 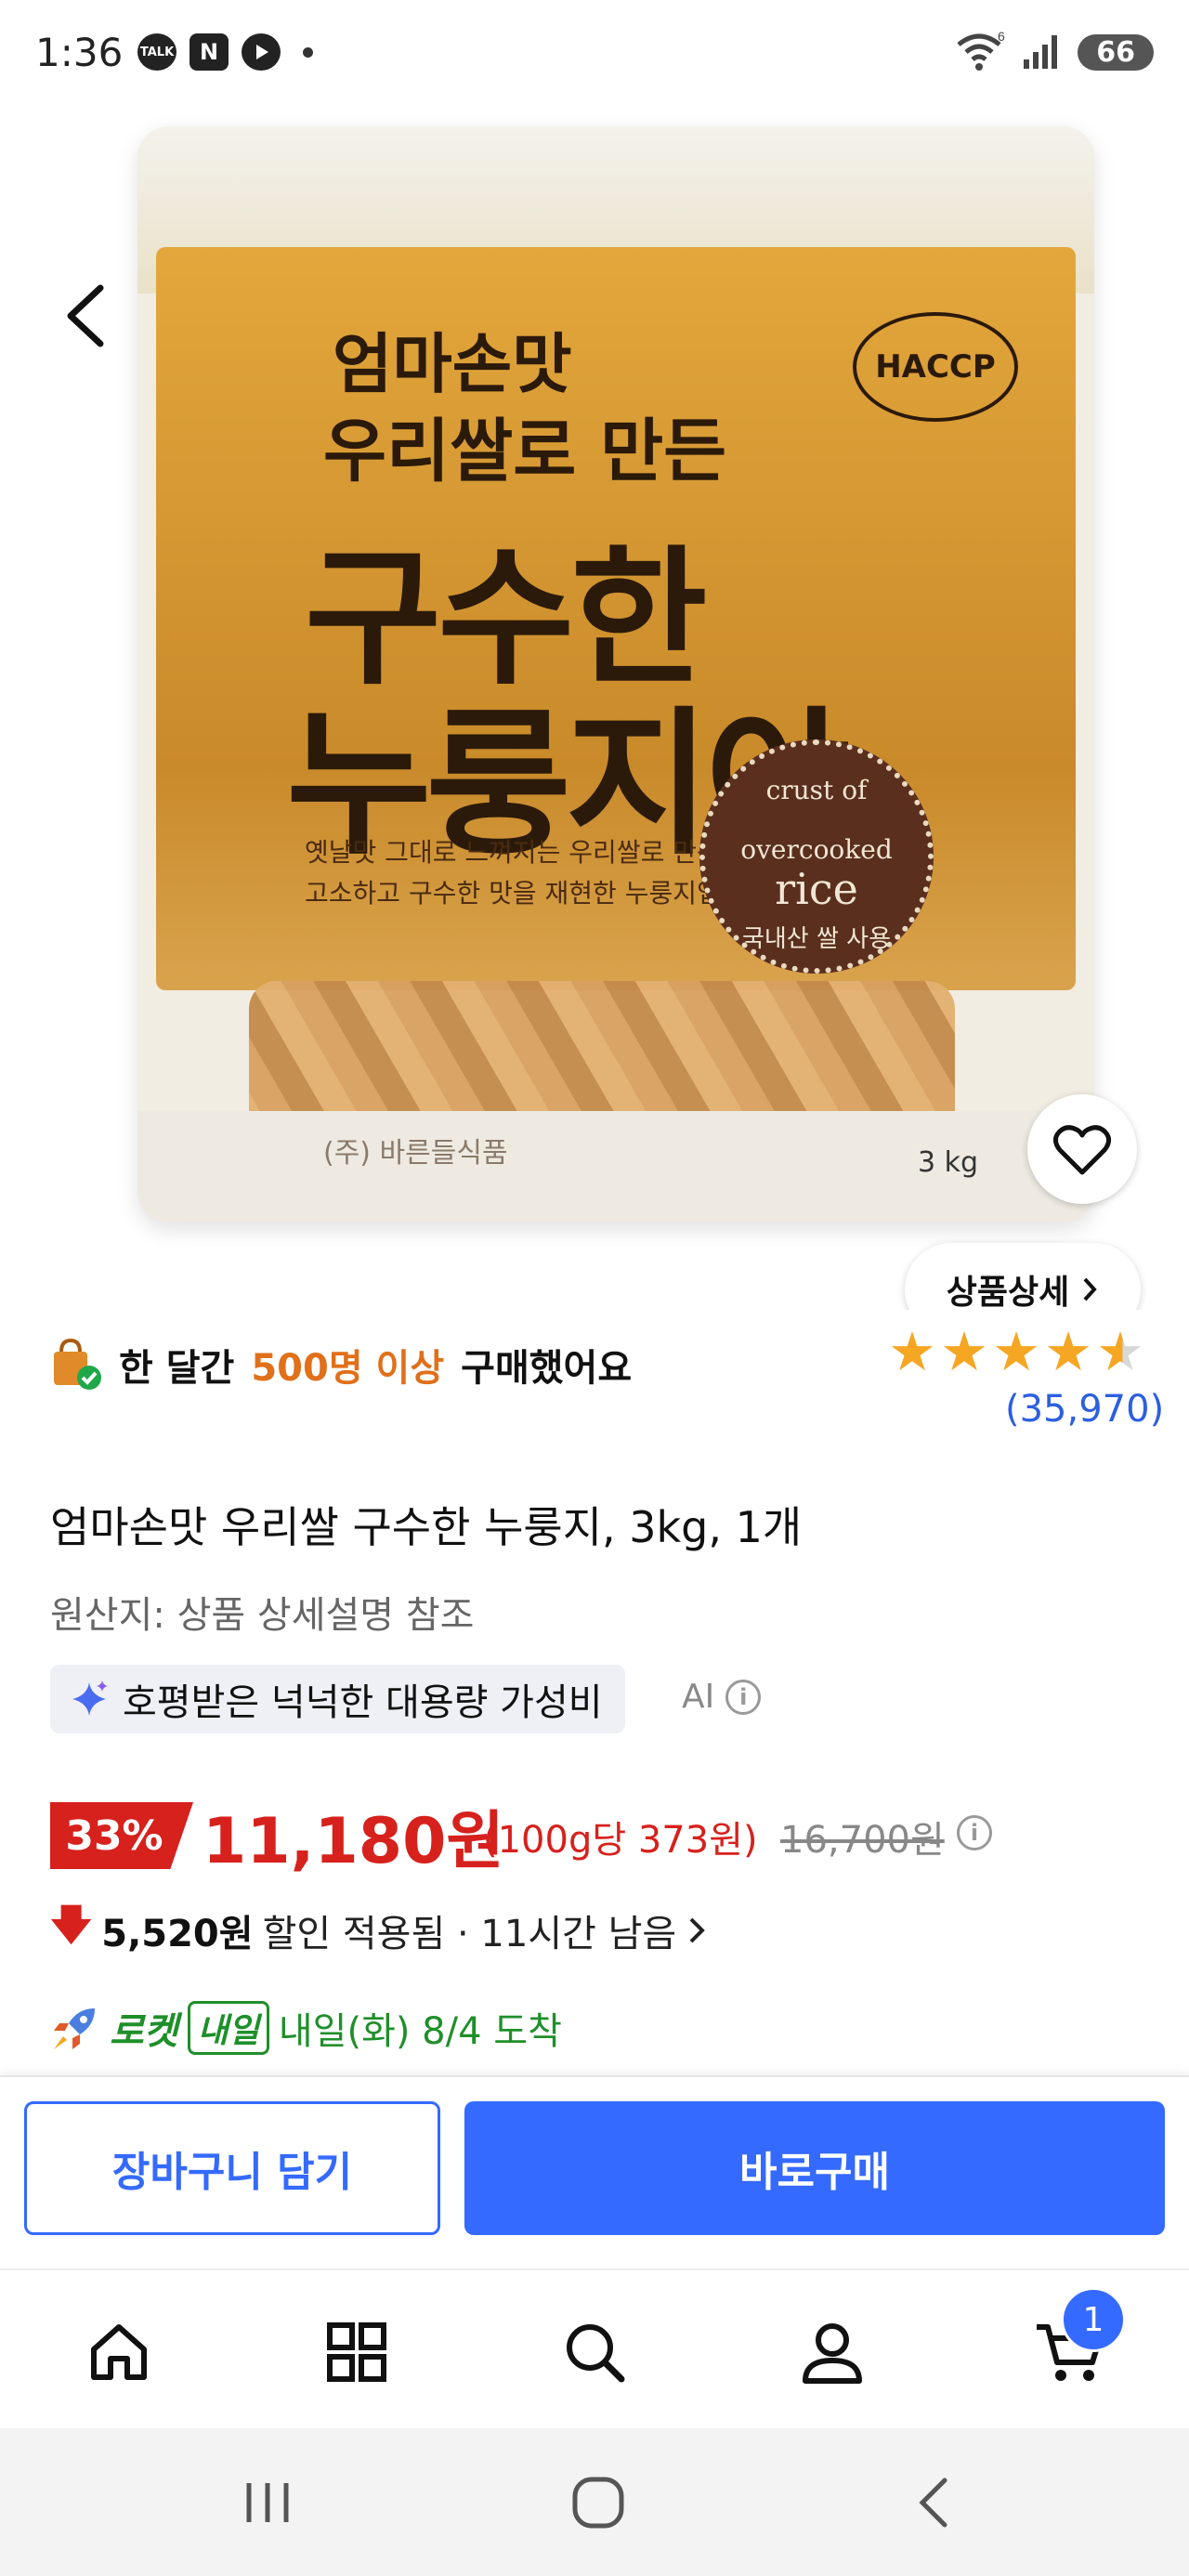 I want to click on back-chevron-icon, so click(x=933, y=2503).